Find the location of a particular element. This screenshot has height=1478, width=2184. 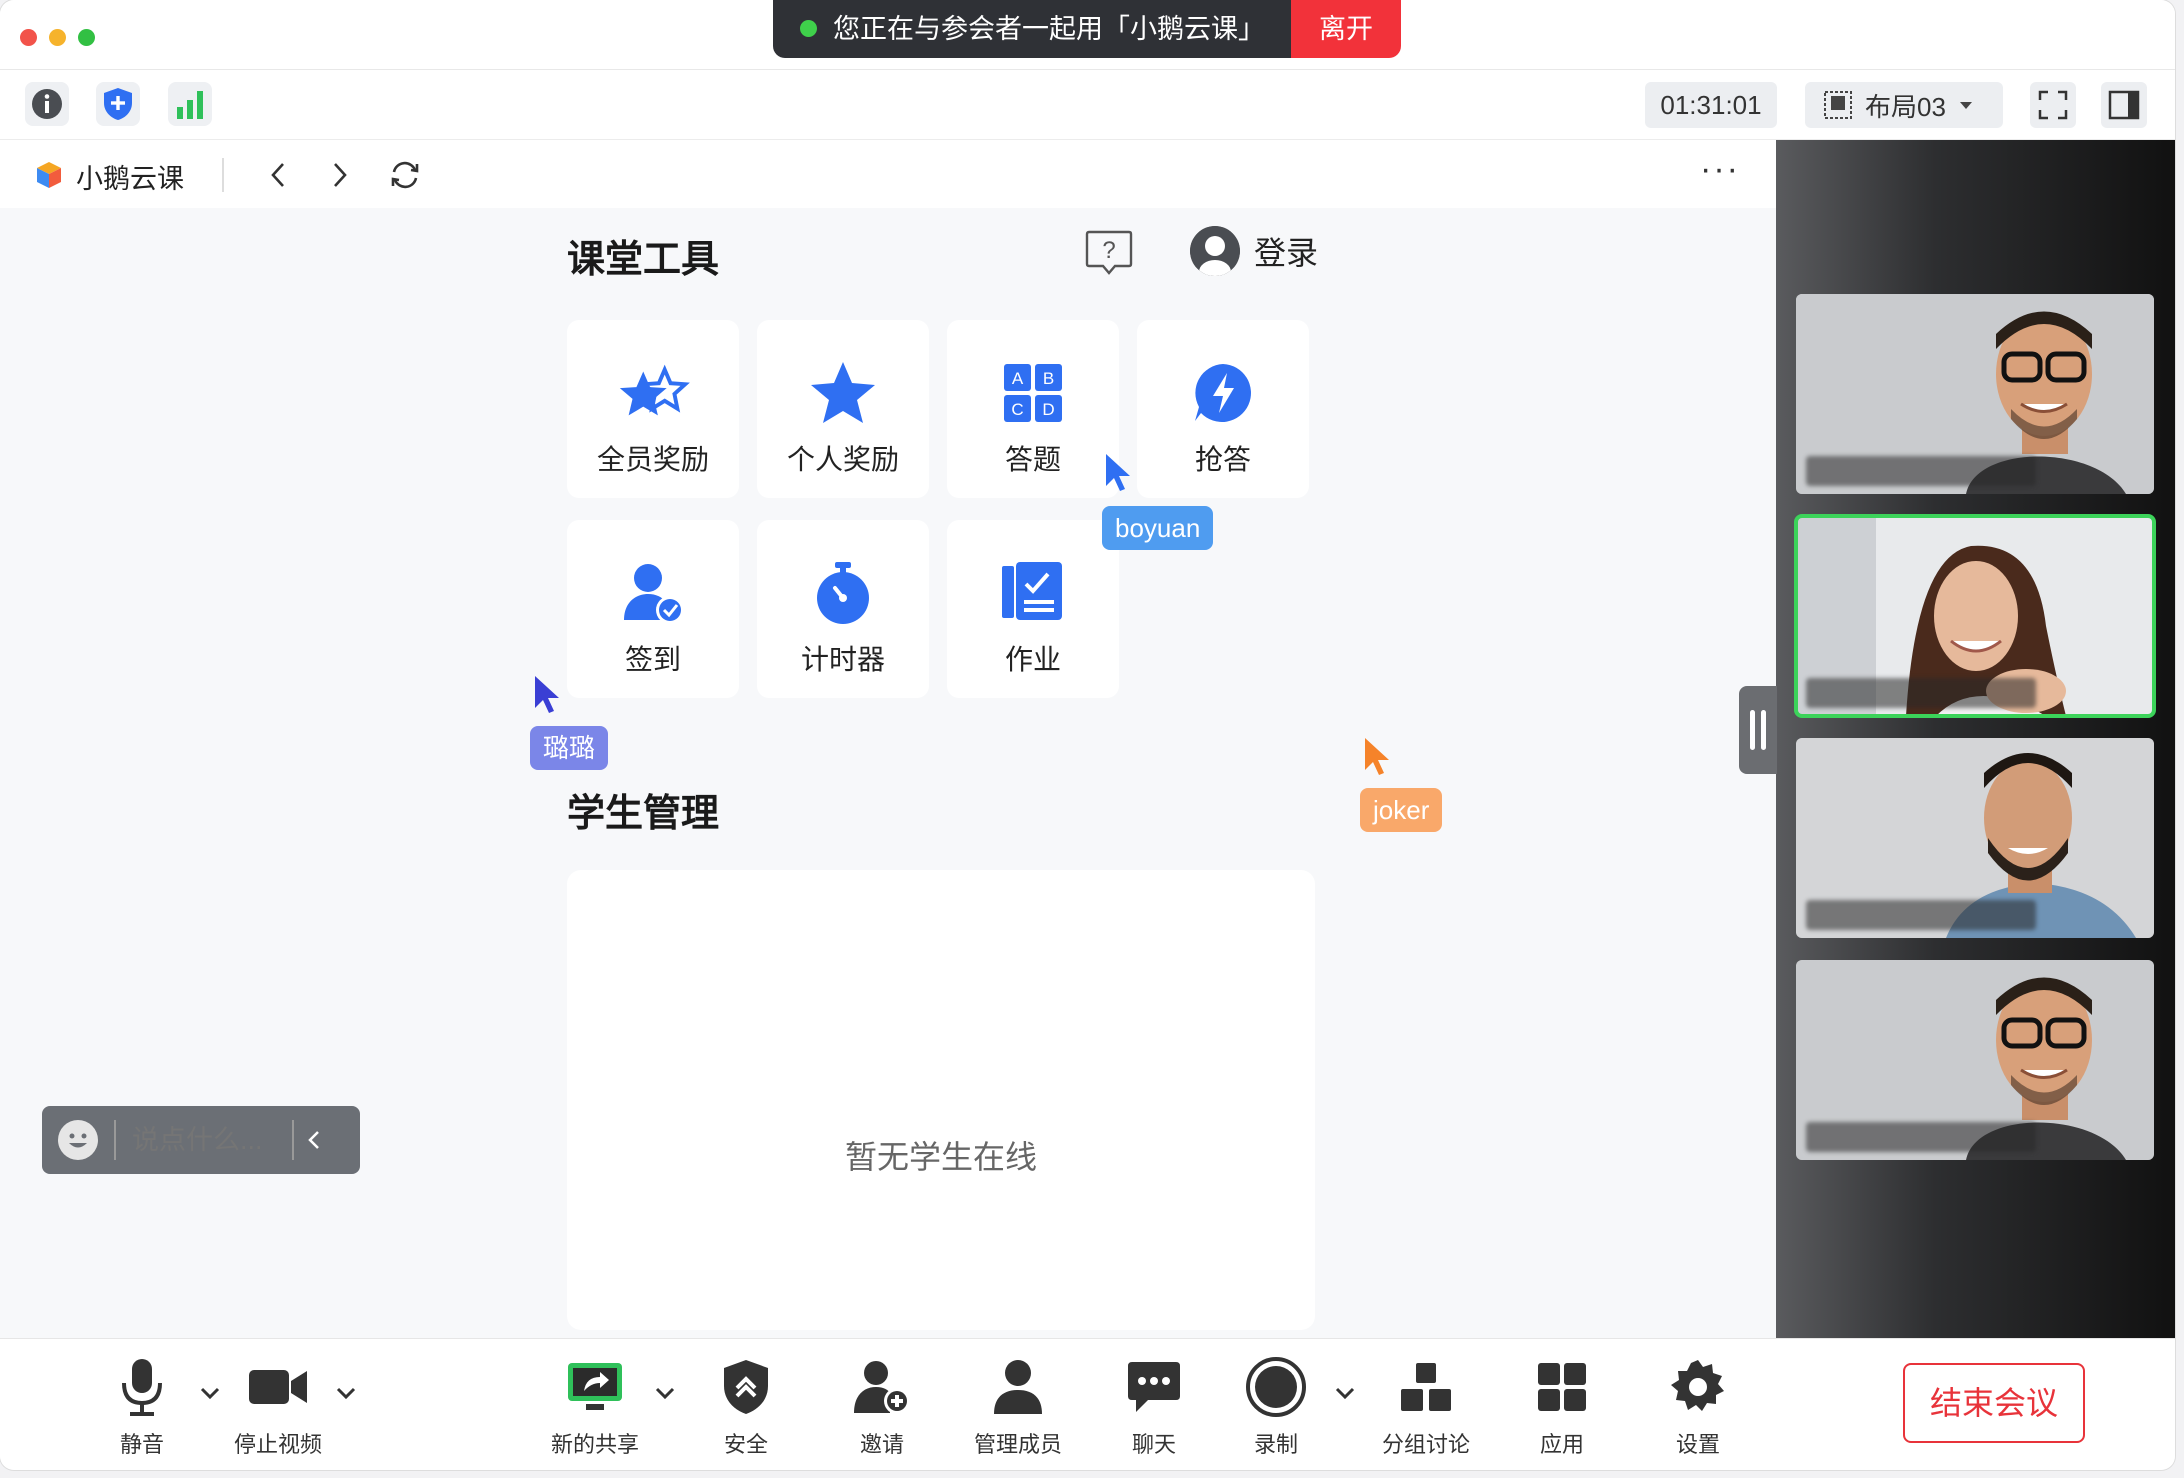

settings-button: 设置 is located at coordinates (1698, 1407).